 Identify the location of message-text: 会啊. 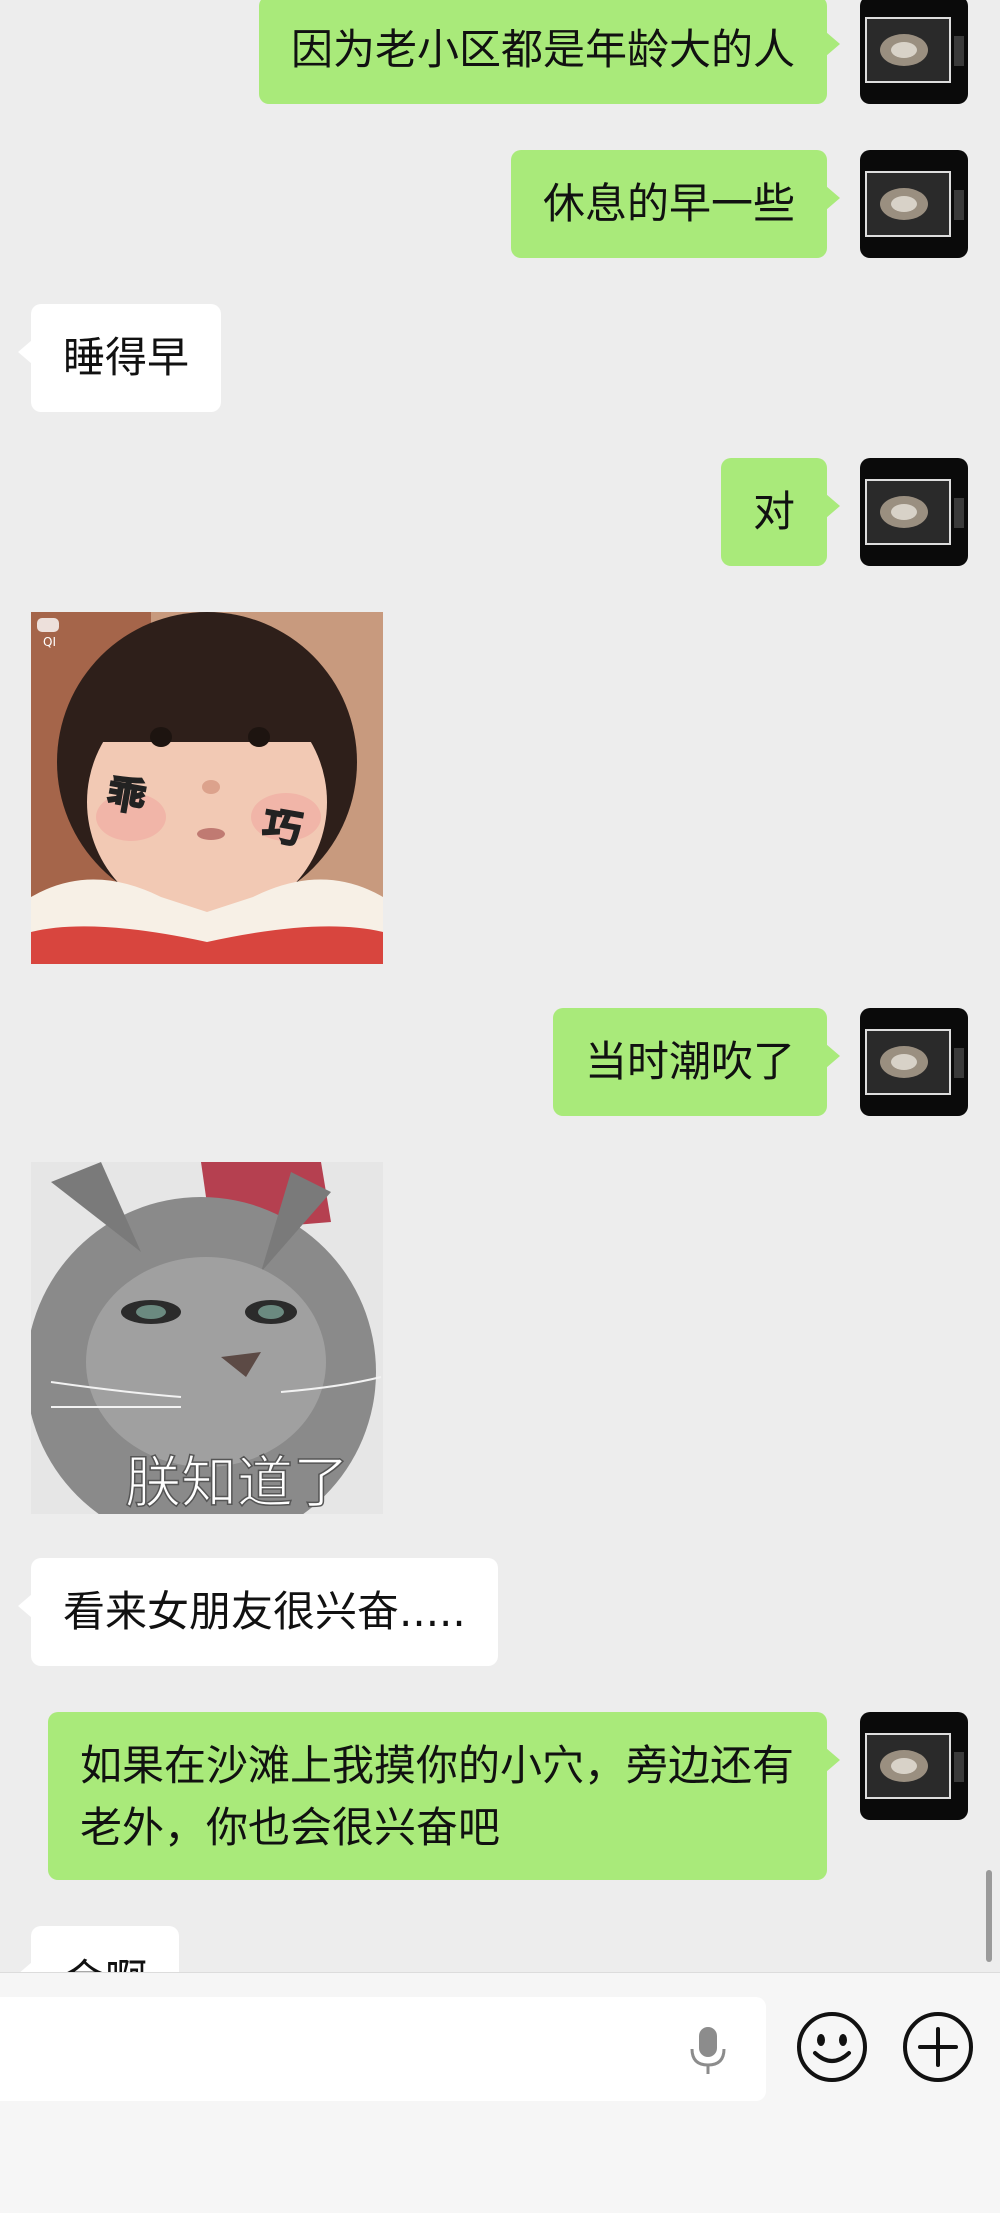
(105, 1963).